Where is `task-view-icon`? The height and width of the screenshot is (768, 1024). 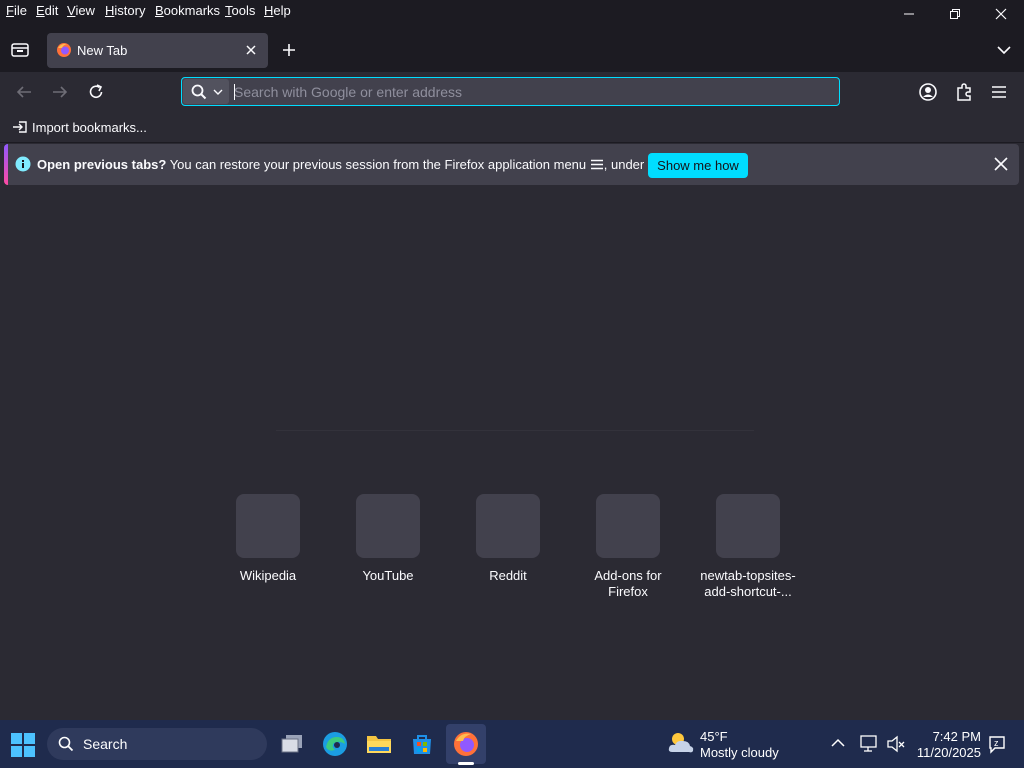
task-view-icon is located at coordinates (291, 744).